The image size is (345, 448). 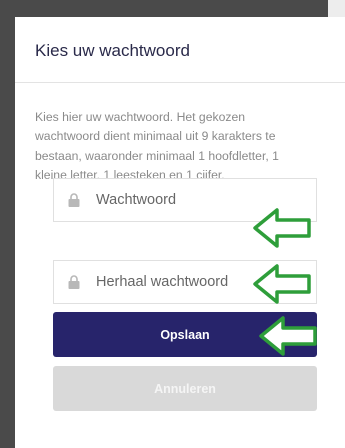 What do you see at coordinates (112, 50) in the screenshot?
I see `modal-title: Kies uw wachtwoord` at bounding box center [112, 50].